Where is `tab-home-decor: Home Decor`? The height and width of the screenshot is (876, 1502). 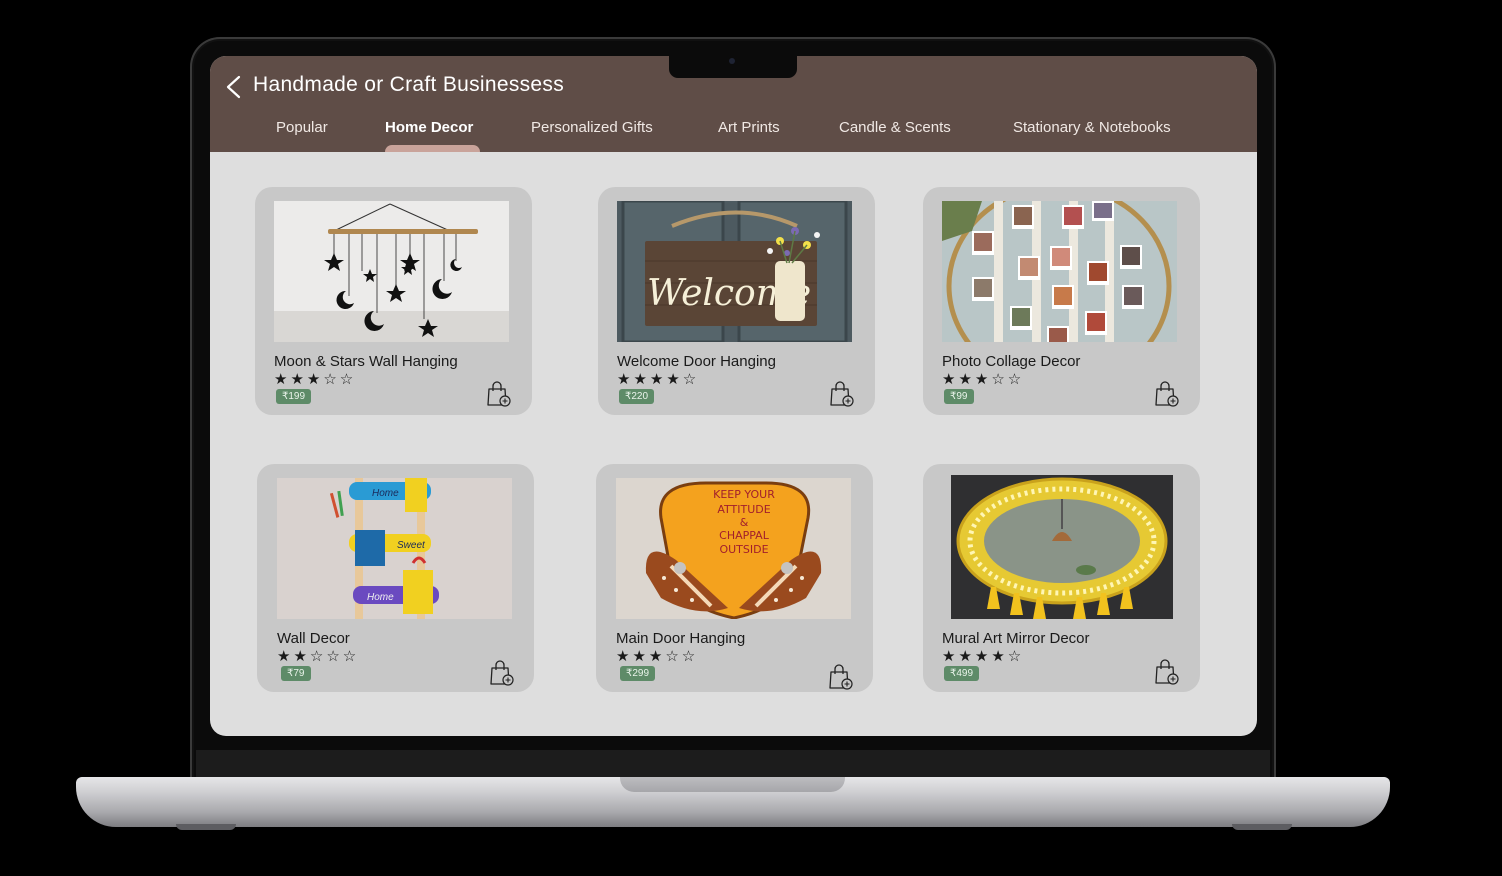 tab-home-decor: Home Decor is located at coordinates (429, 127).